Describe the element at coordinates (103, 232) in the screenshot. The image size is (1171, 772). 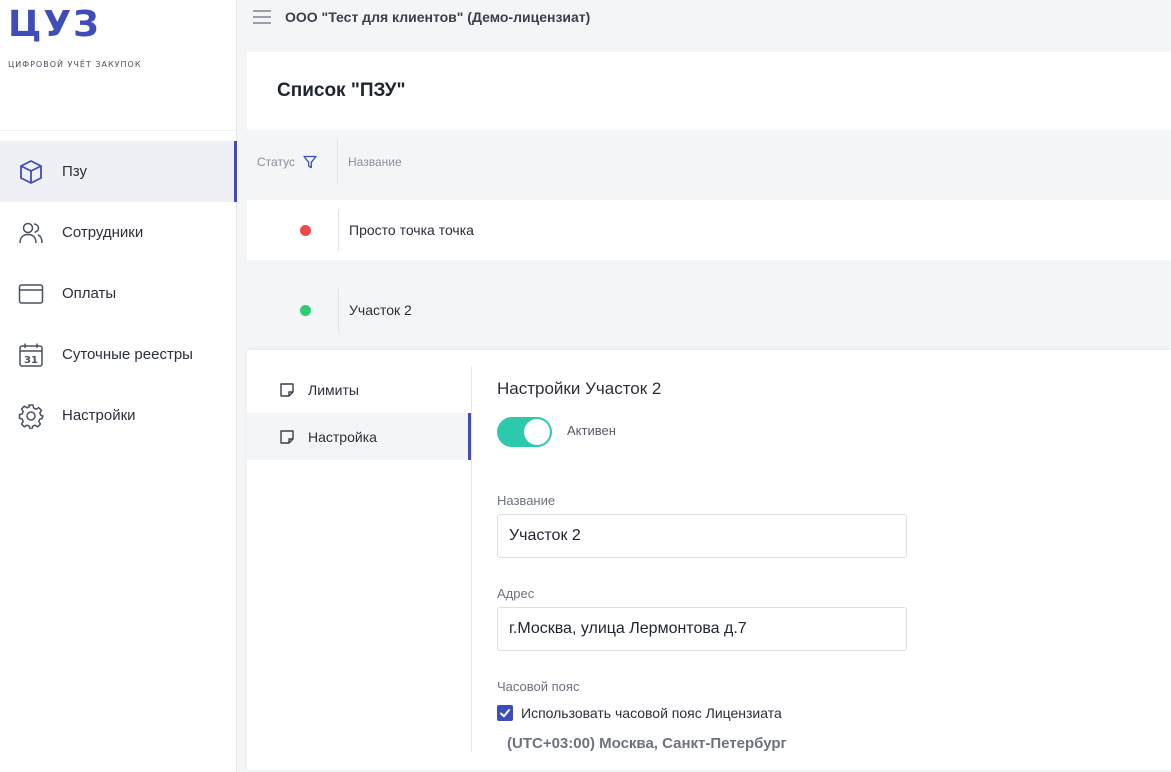
I see `sidebar-item-label: Сотрудники` at that location.